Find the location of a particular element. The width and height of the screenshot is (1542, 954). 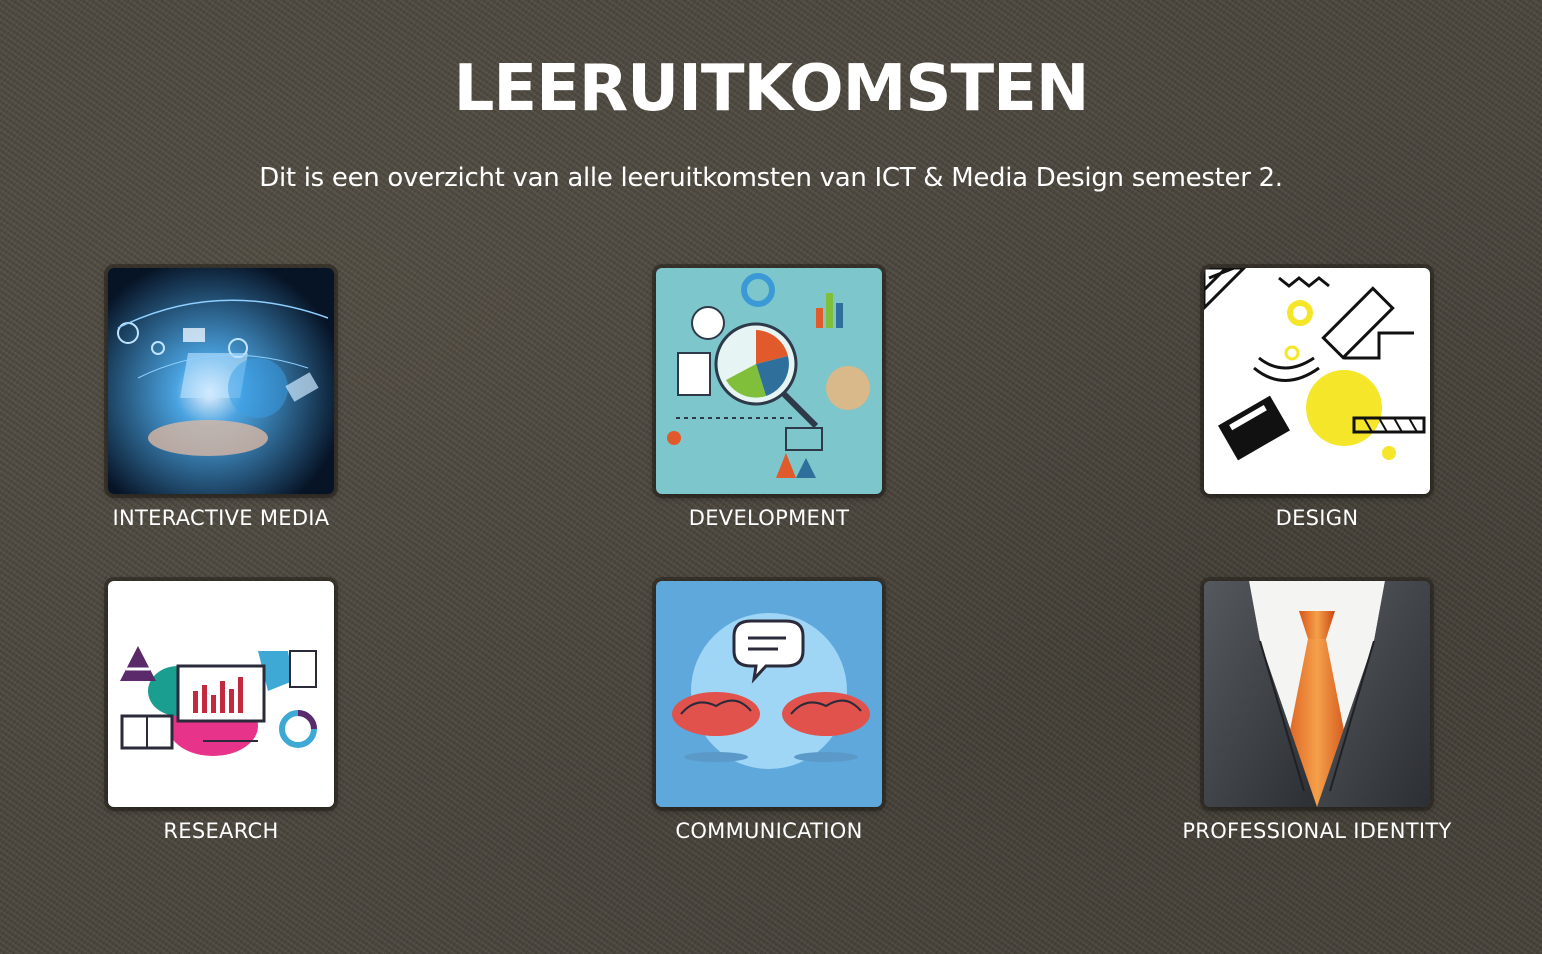

card-interactive-media: INTERACTIVE MEDIA is located at coordinates (221, 399).